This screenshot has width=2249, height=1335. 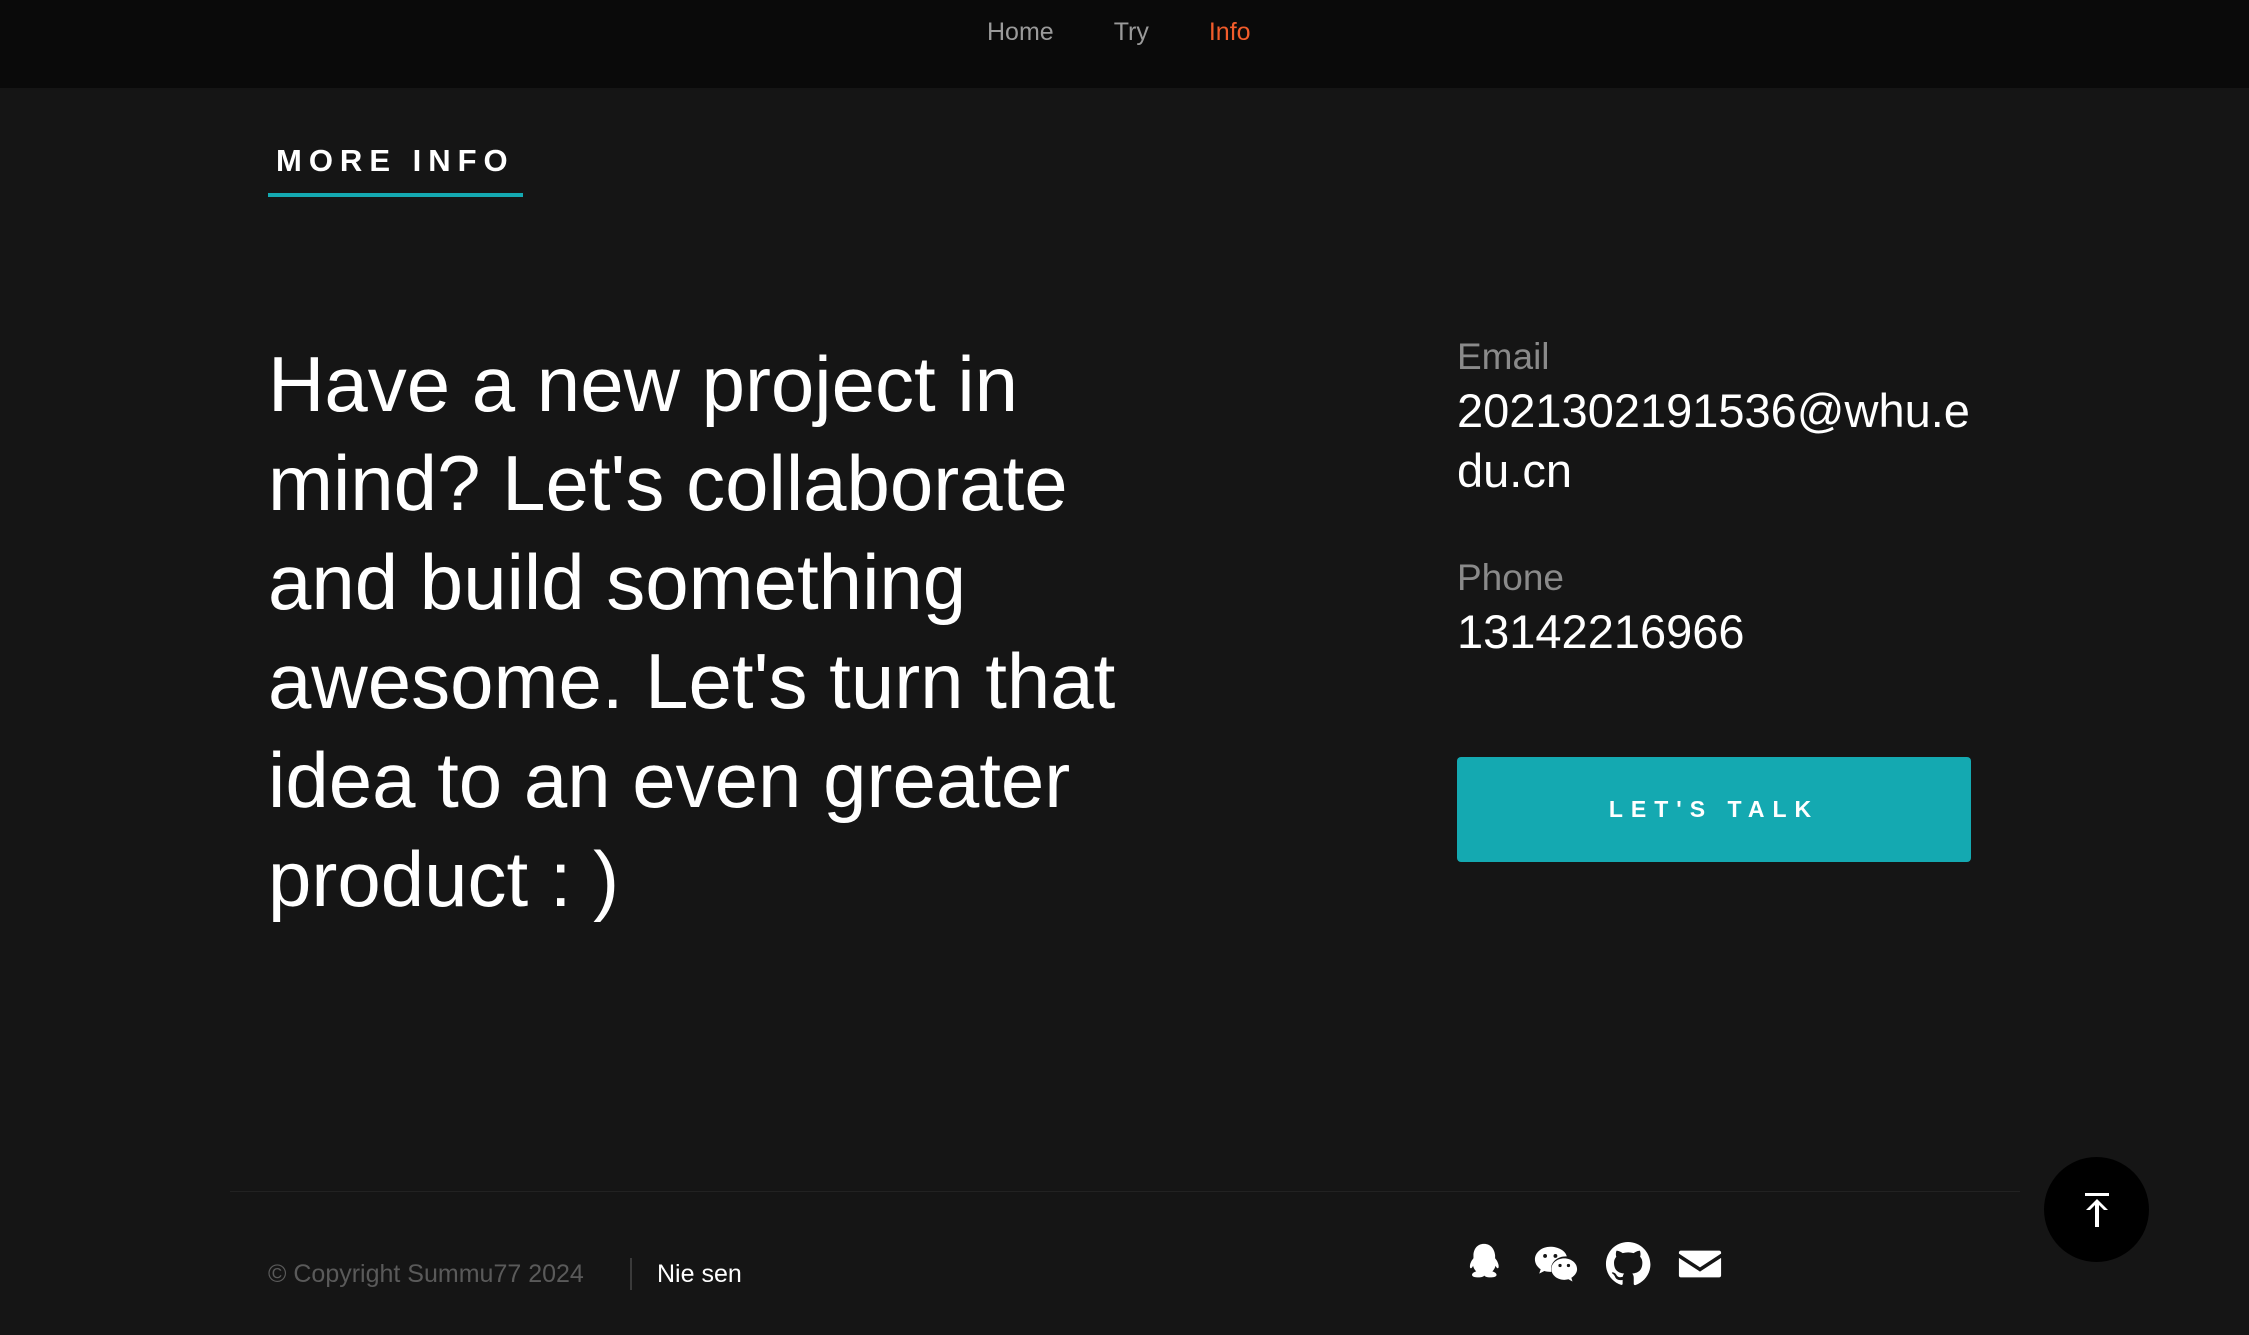 I want to click on top-navigation-bar: Home Try Info, so click(x=1124, y=44).